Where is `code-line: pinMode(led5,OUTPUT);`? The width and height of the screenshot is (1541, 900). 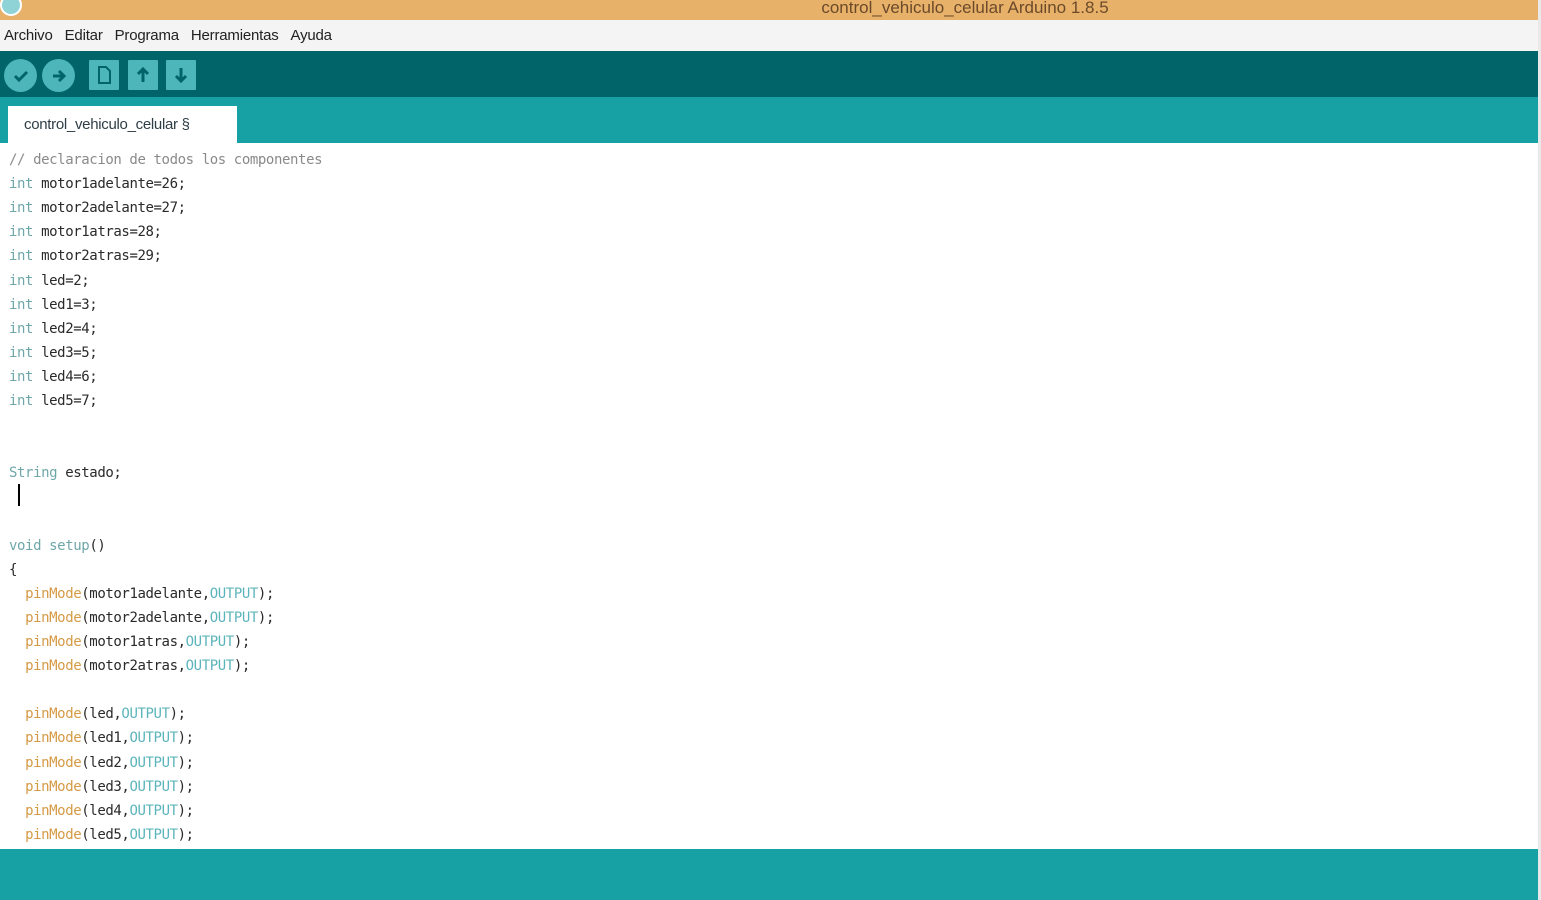 code-line: pinMode(led5,OUTPUT); is located at coordinates (101, 835).